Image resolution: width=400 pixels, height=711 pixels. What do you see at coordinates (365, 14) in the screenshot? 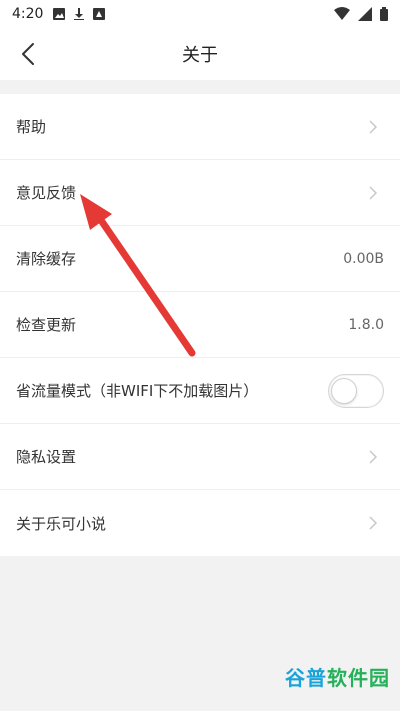
I see `signal-icon` at bounding box center [365, 14].